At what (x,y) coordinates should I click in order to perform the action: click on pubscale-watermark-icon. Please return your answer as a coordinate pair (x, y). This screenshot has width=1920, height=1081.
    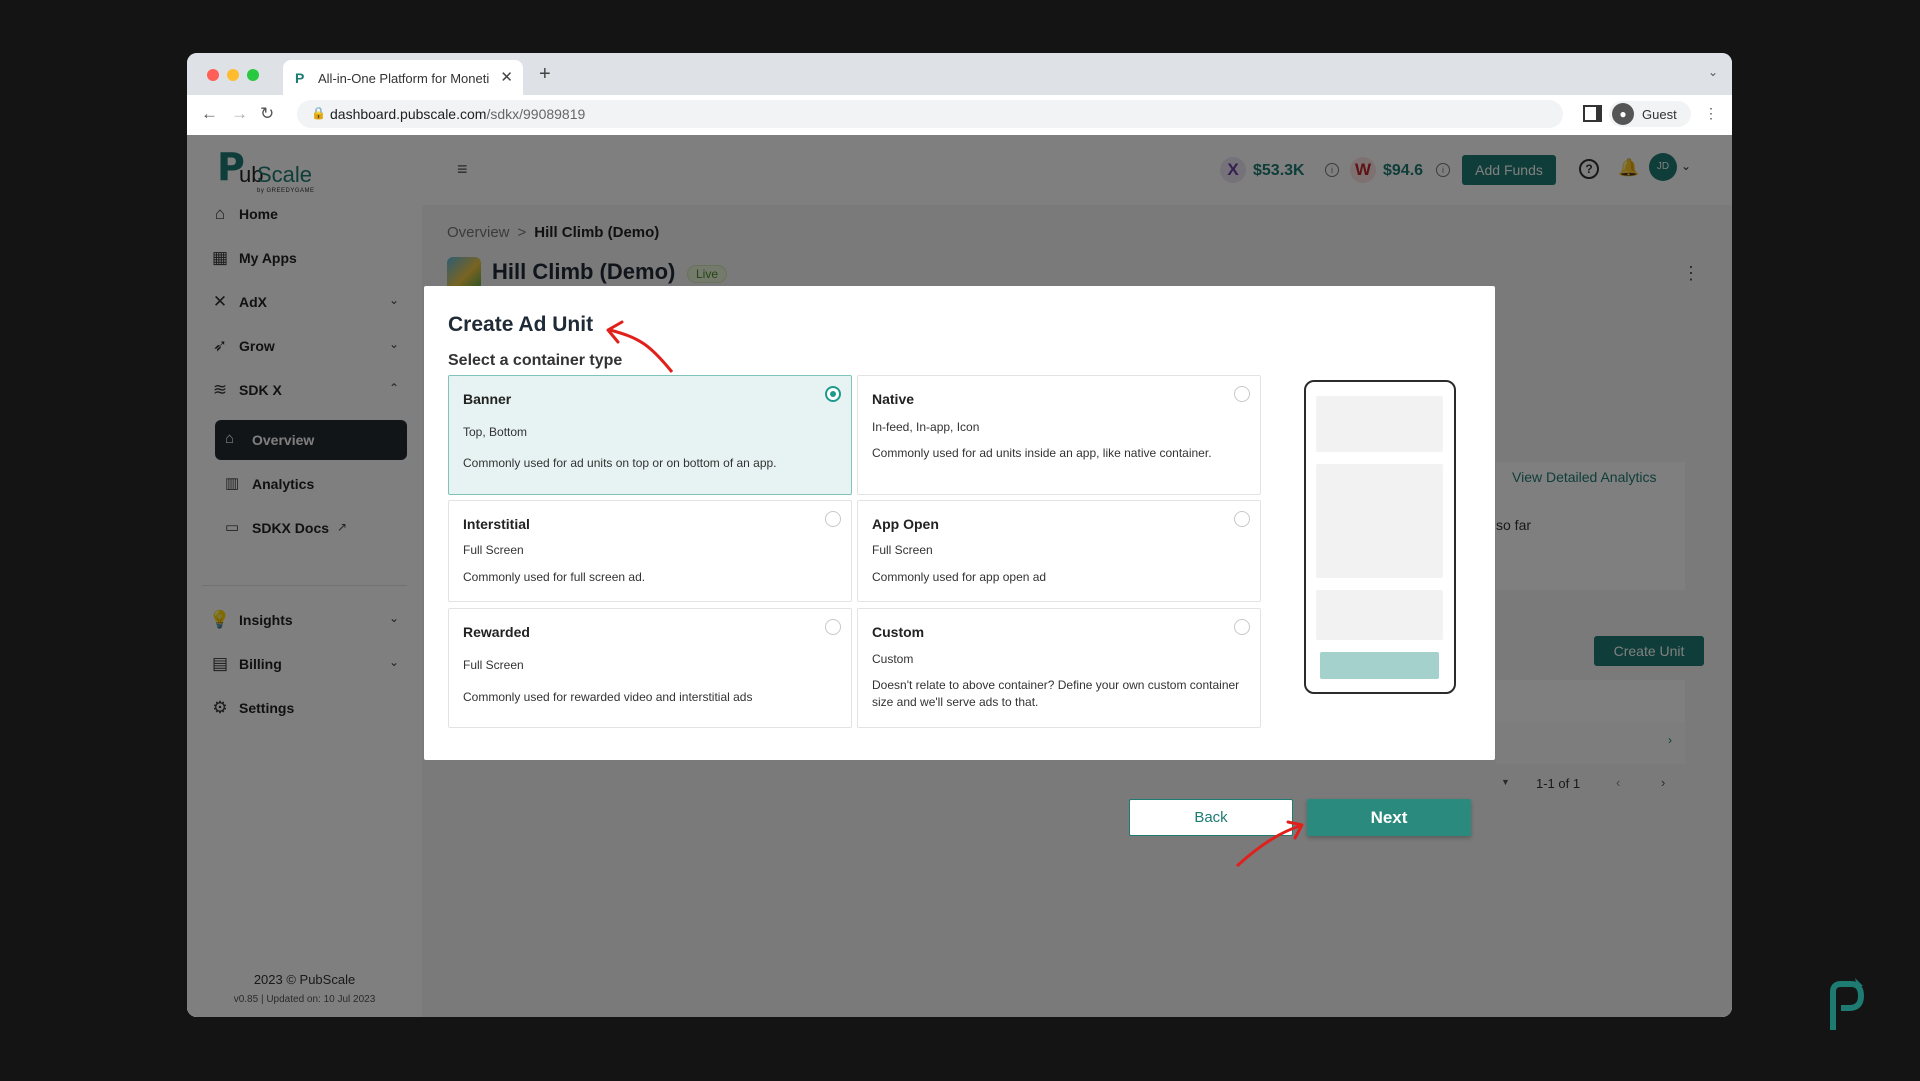
    Looking at the image, I should click on (1847, 1004).